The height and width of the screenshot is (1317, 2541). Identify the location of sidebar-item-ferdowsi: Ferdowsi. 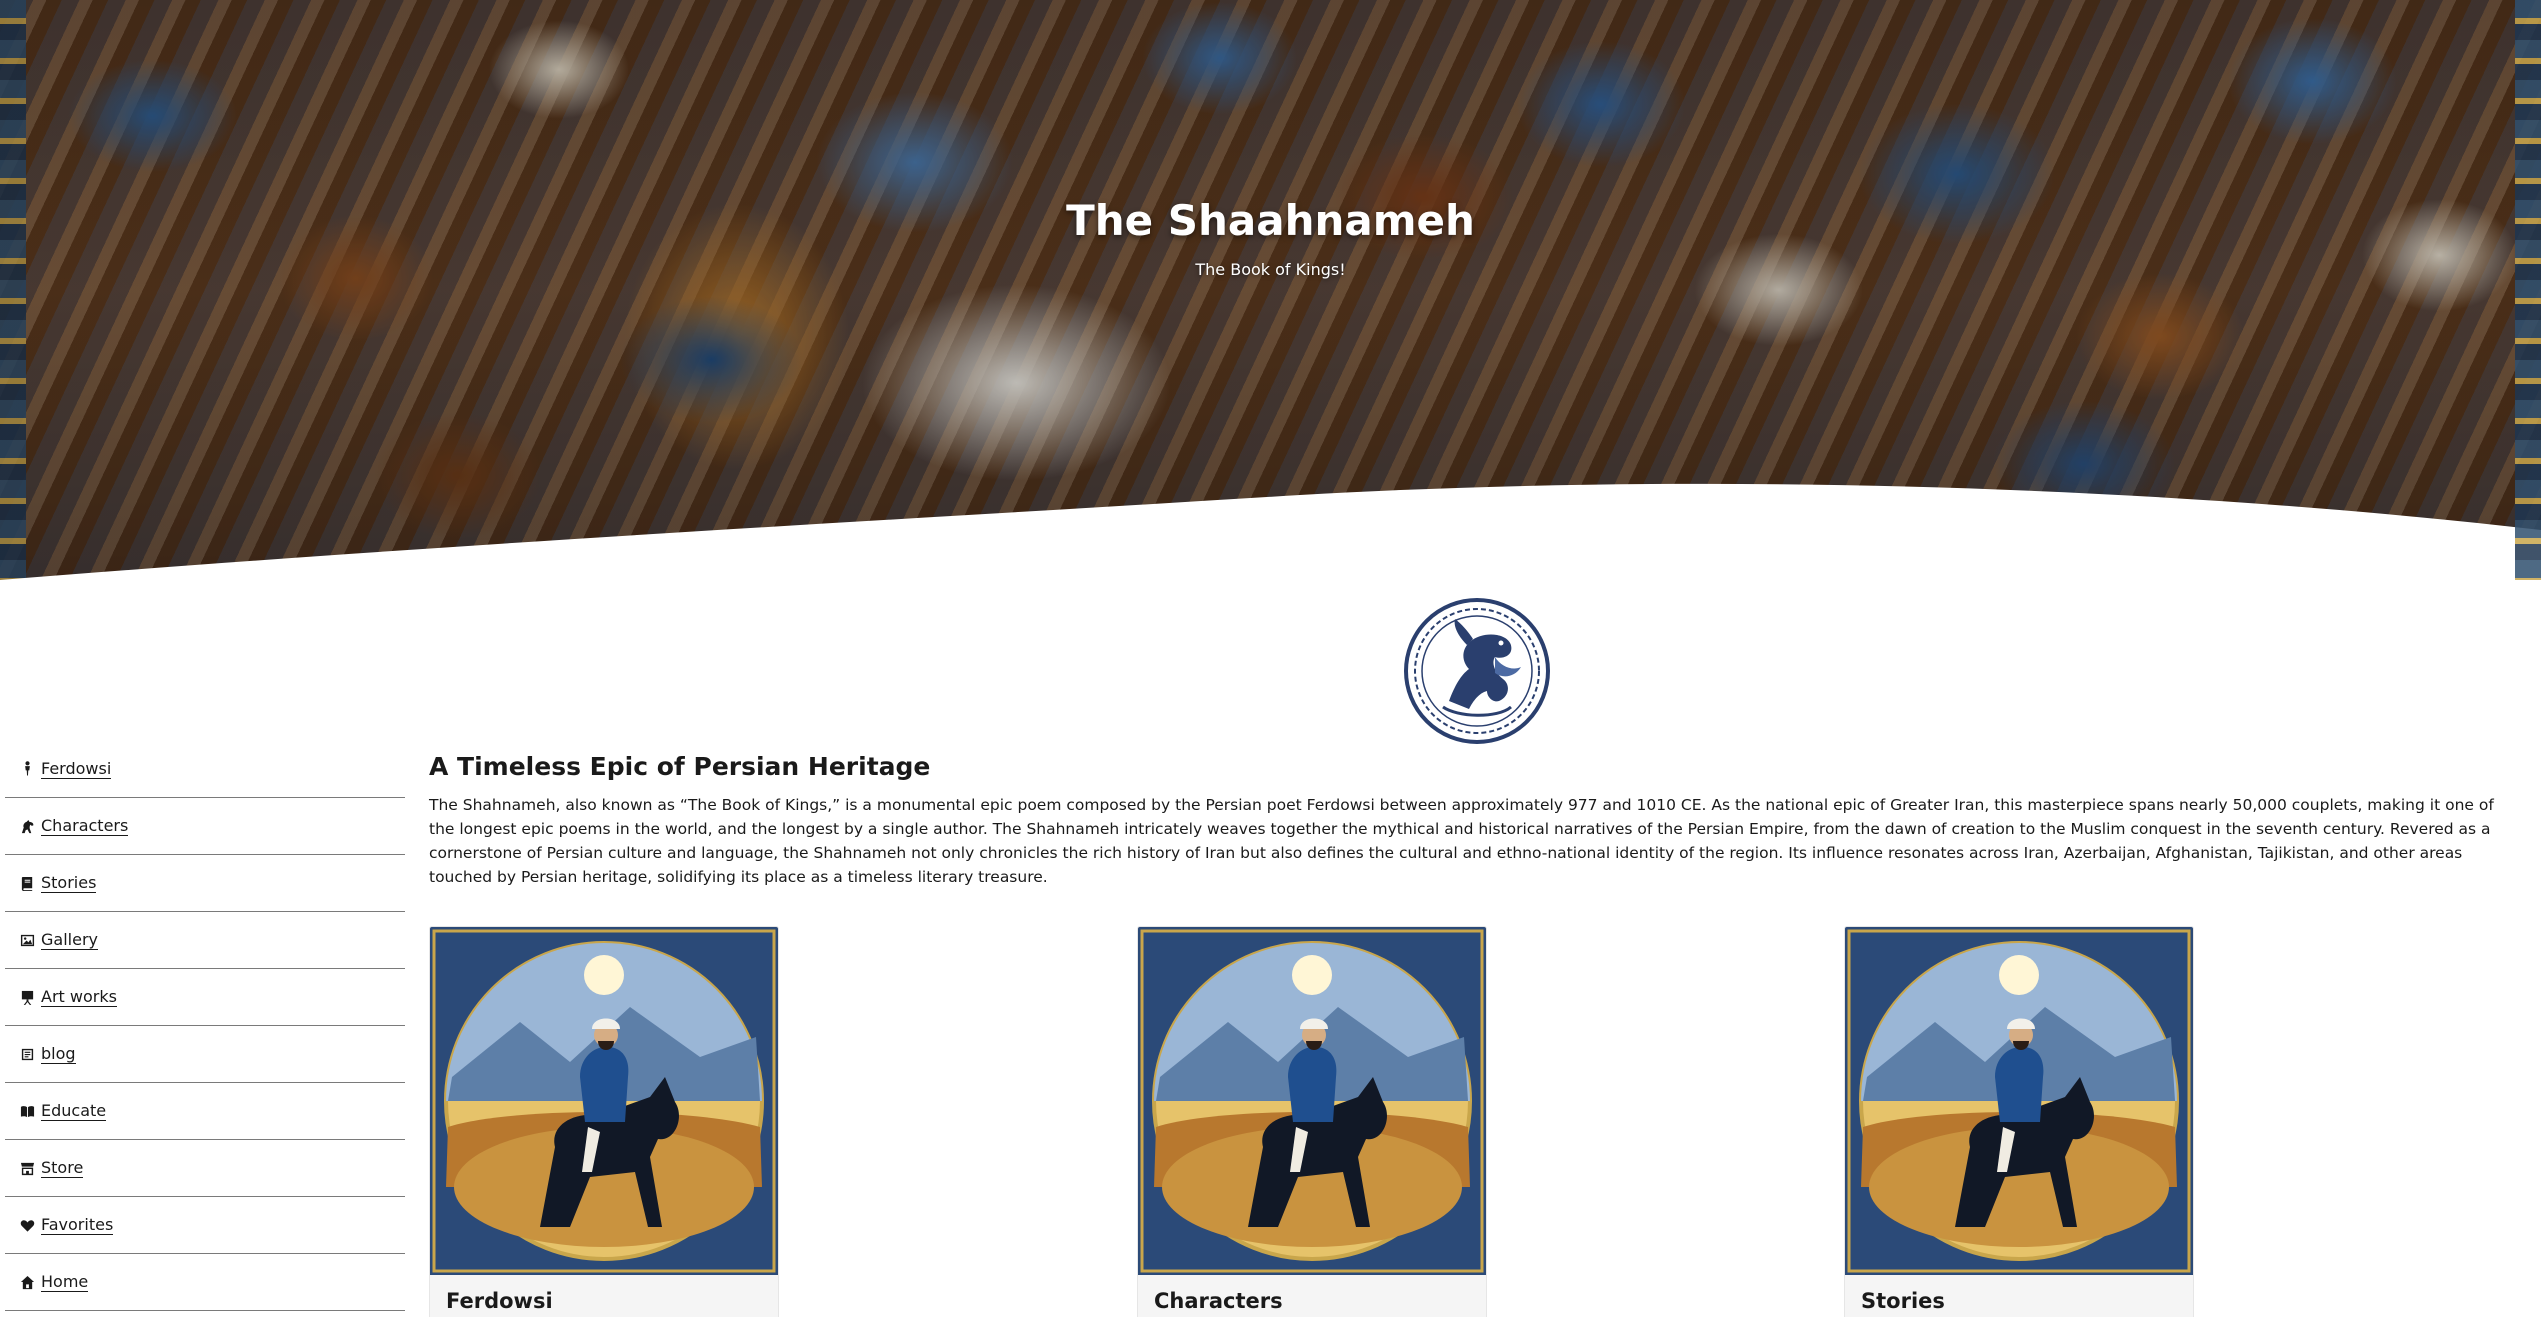
(205, 769).